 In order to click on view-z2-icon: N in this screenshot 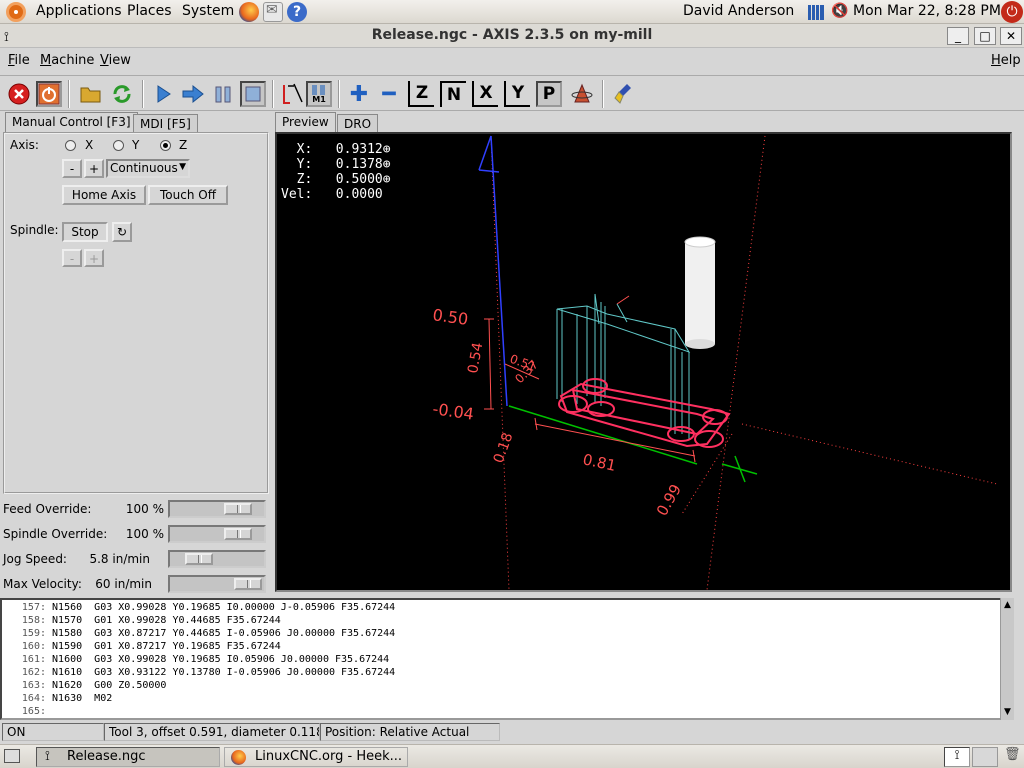, I will do `click(453, 94)`.